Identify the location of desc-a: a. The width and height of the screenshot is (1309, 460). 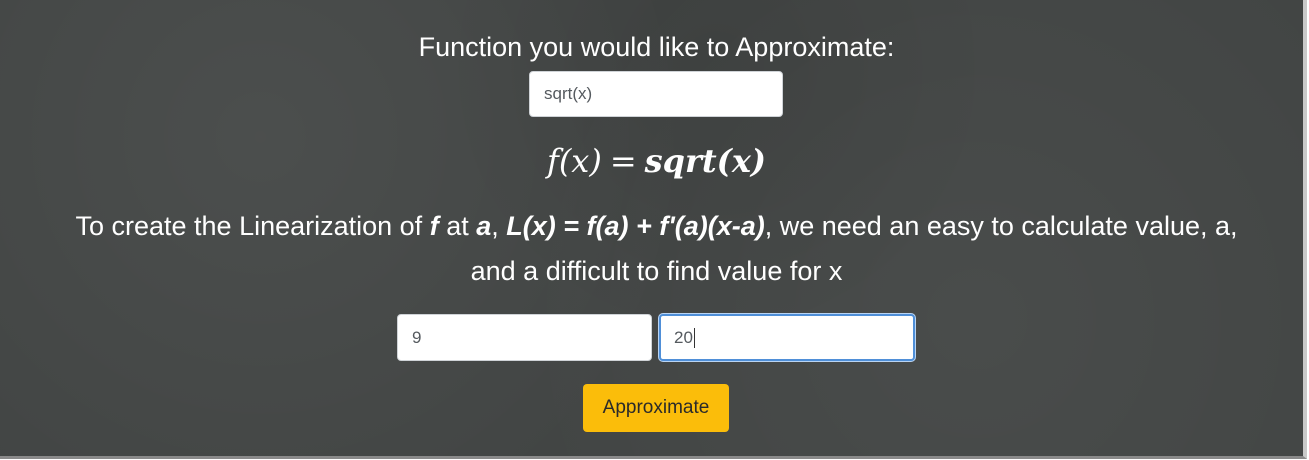
(484, 226).